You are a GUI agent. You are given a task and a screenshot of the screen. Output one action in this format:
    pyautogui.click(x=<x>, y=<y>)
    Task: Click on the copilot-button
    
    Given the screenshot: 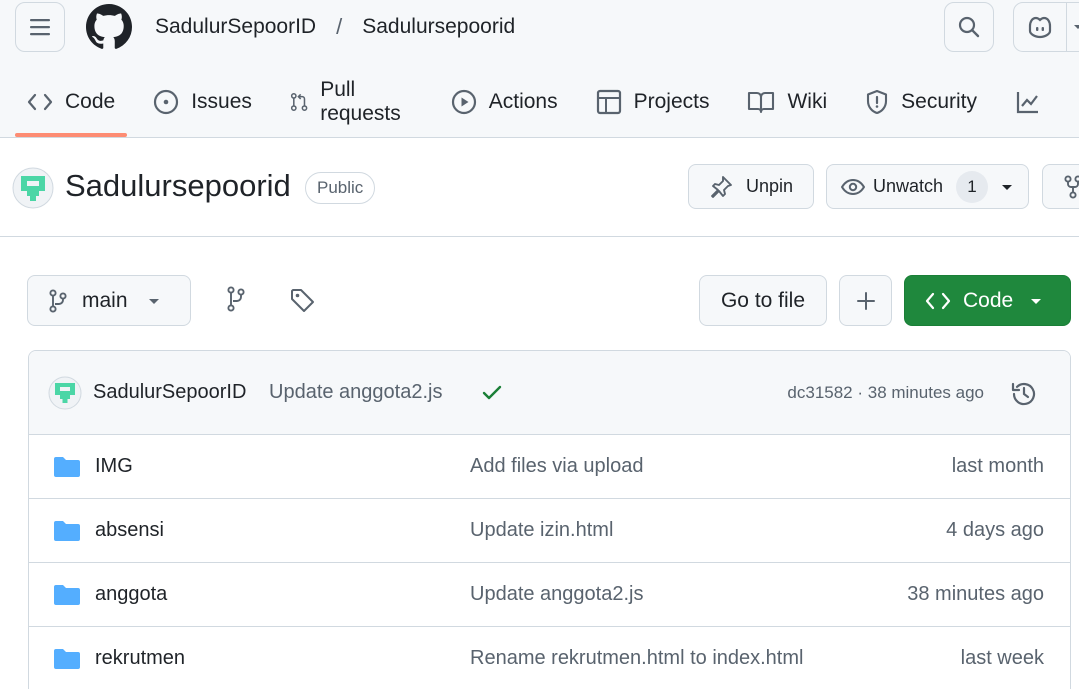 What is the action you would take?
    pyautogui.click(x=1046, y=27)
    